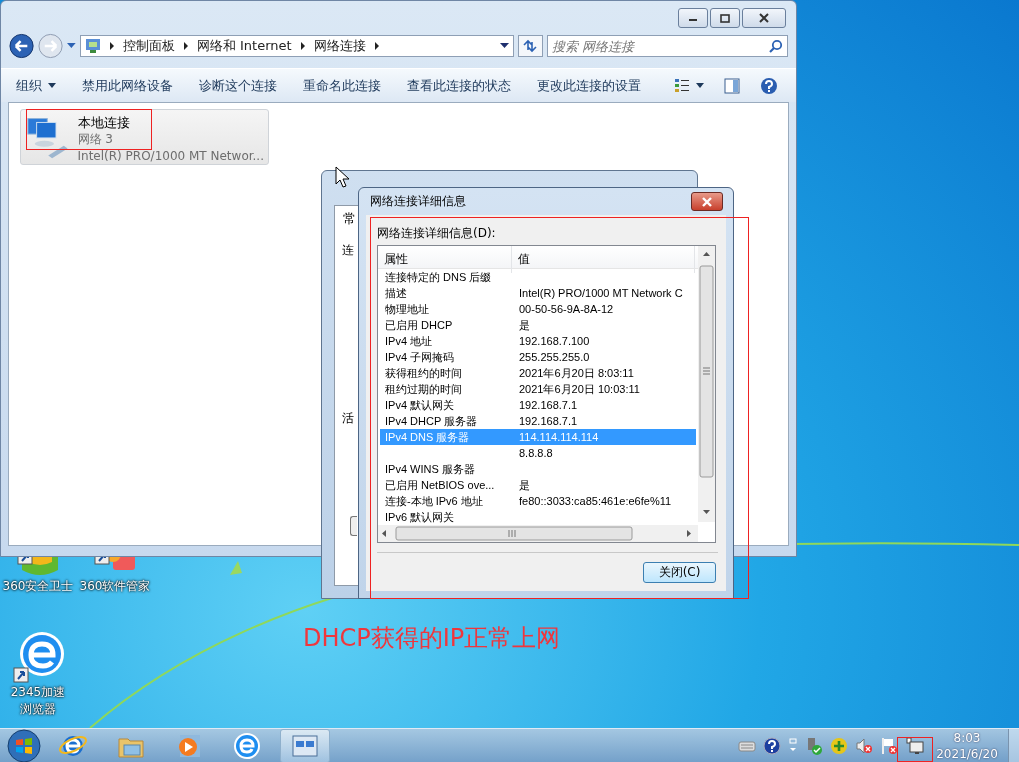 Image resolution: width=1019 pixels, height=762 pixels. Describe the element at coordinates (22, 46) in the screenshot. I see `back-button-icon` at that location.